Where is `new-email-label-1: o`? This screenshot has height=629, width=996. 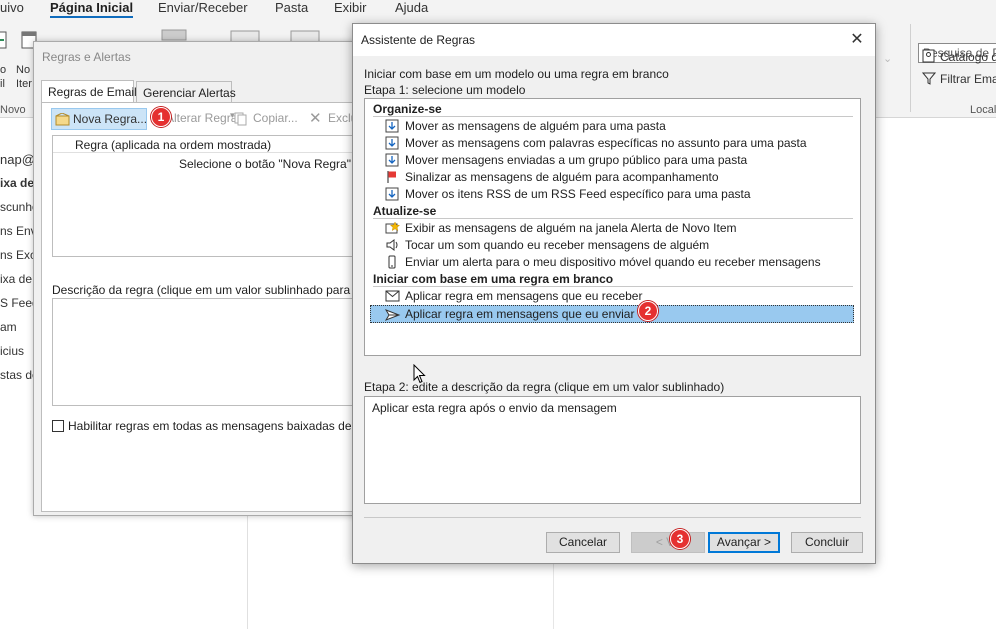
new-email-label-1: o is located at coordinates (3, 70).